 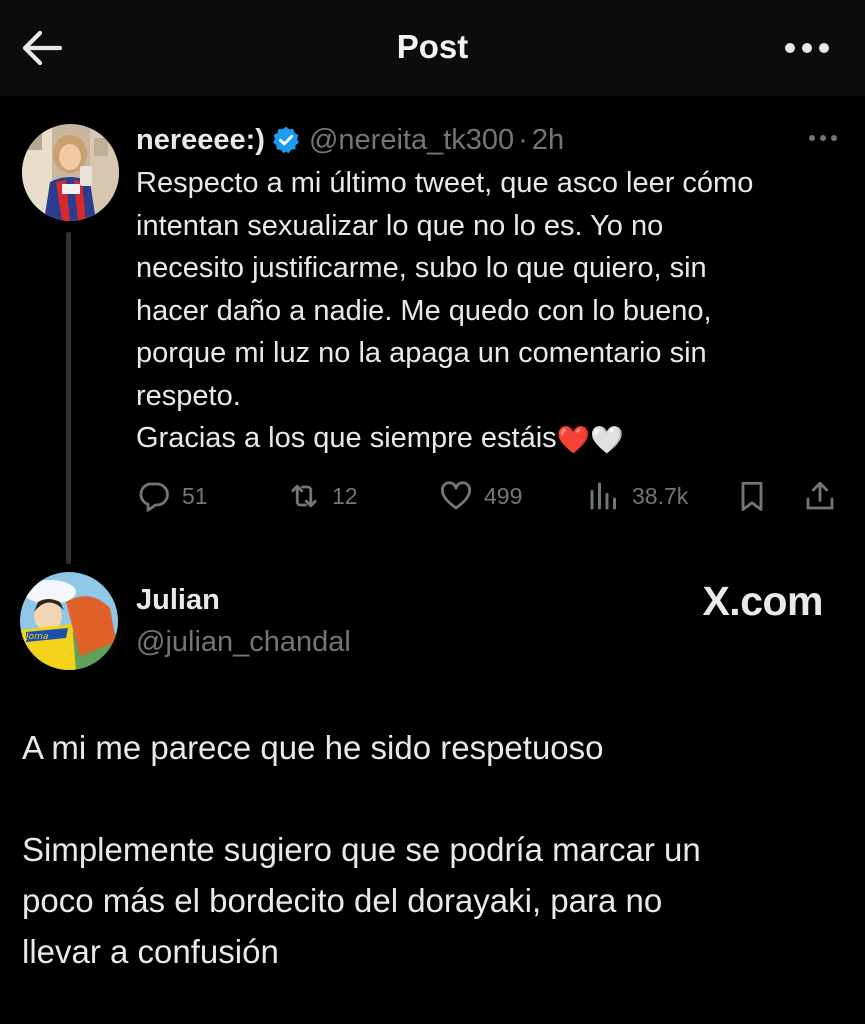 What do you see at coordinates (503, 495) in the screenshot?
I see `like-count: 499` at bounding box center [503, 495].